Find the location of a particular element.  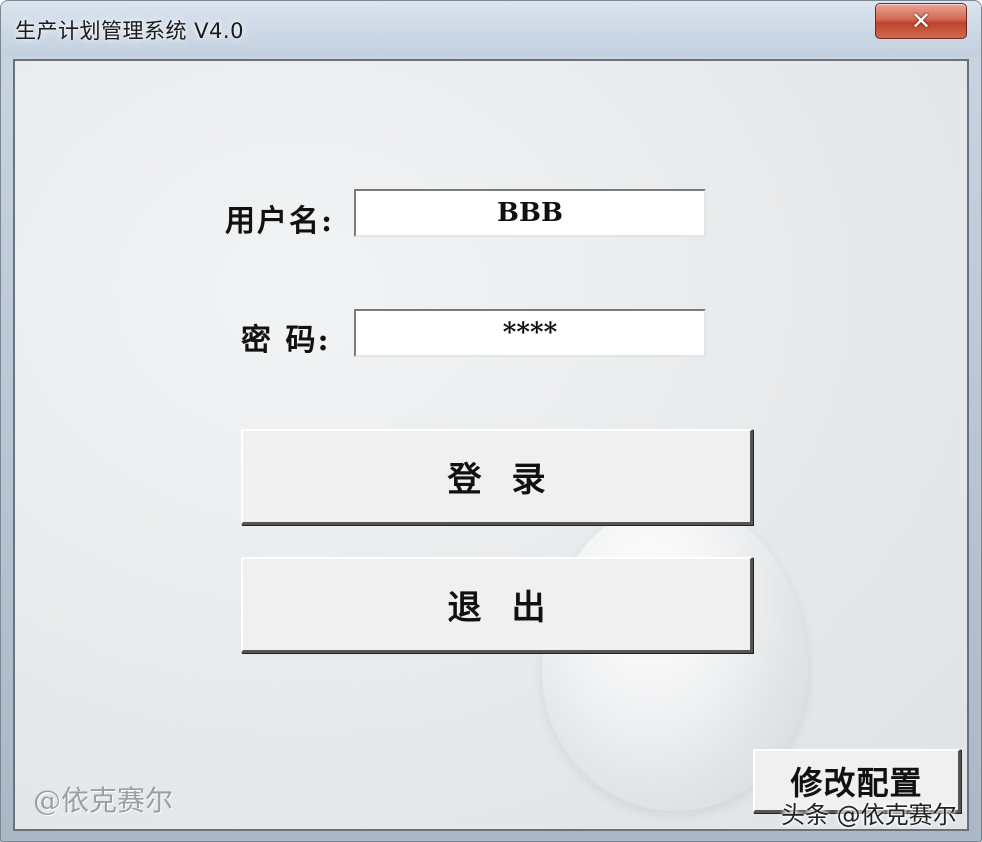

username-input: BBB is located at coordinates (530, 213).